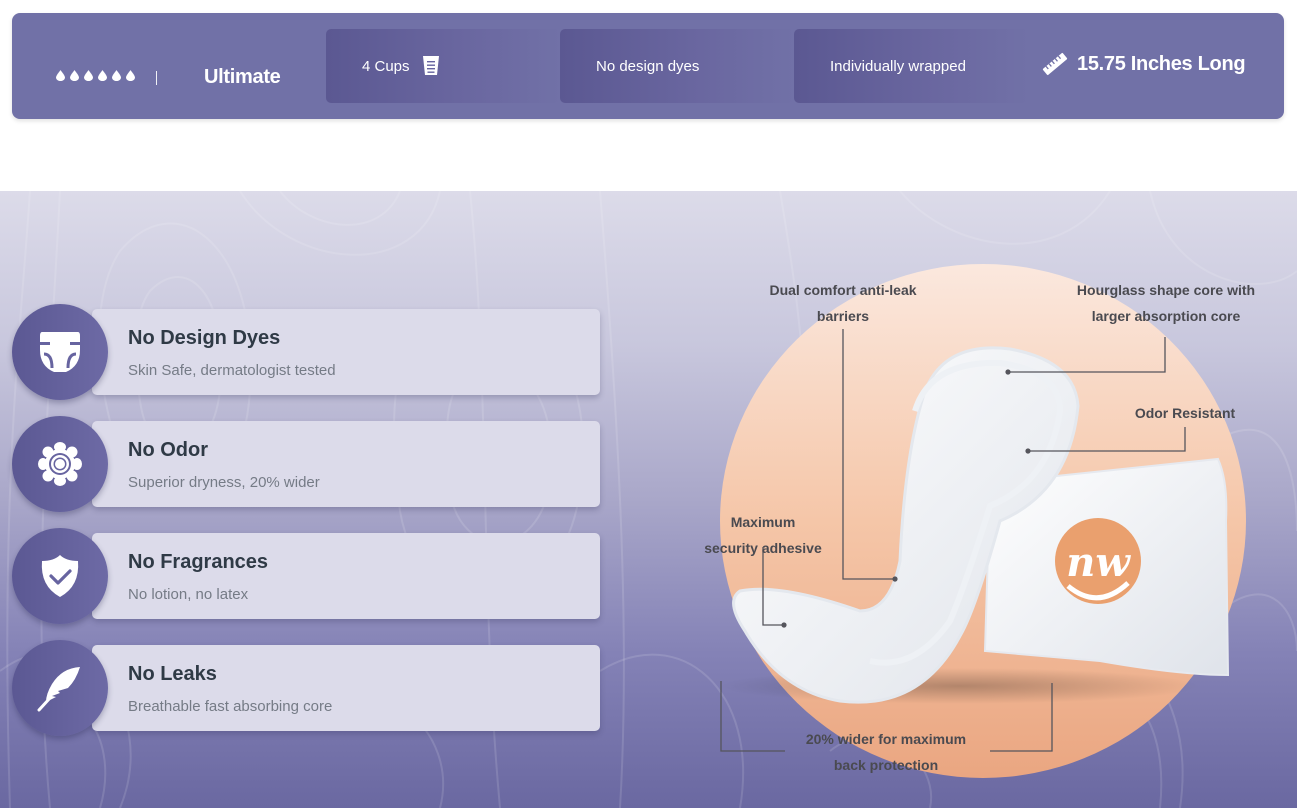 This screenshot has height=808, width=1297. Describe the element at coordinates (1166, 290) in the screenshot. I see `callout-text: Hourglass shape core with` at that location.